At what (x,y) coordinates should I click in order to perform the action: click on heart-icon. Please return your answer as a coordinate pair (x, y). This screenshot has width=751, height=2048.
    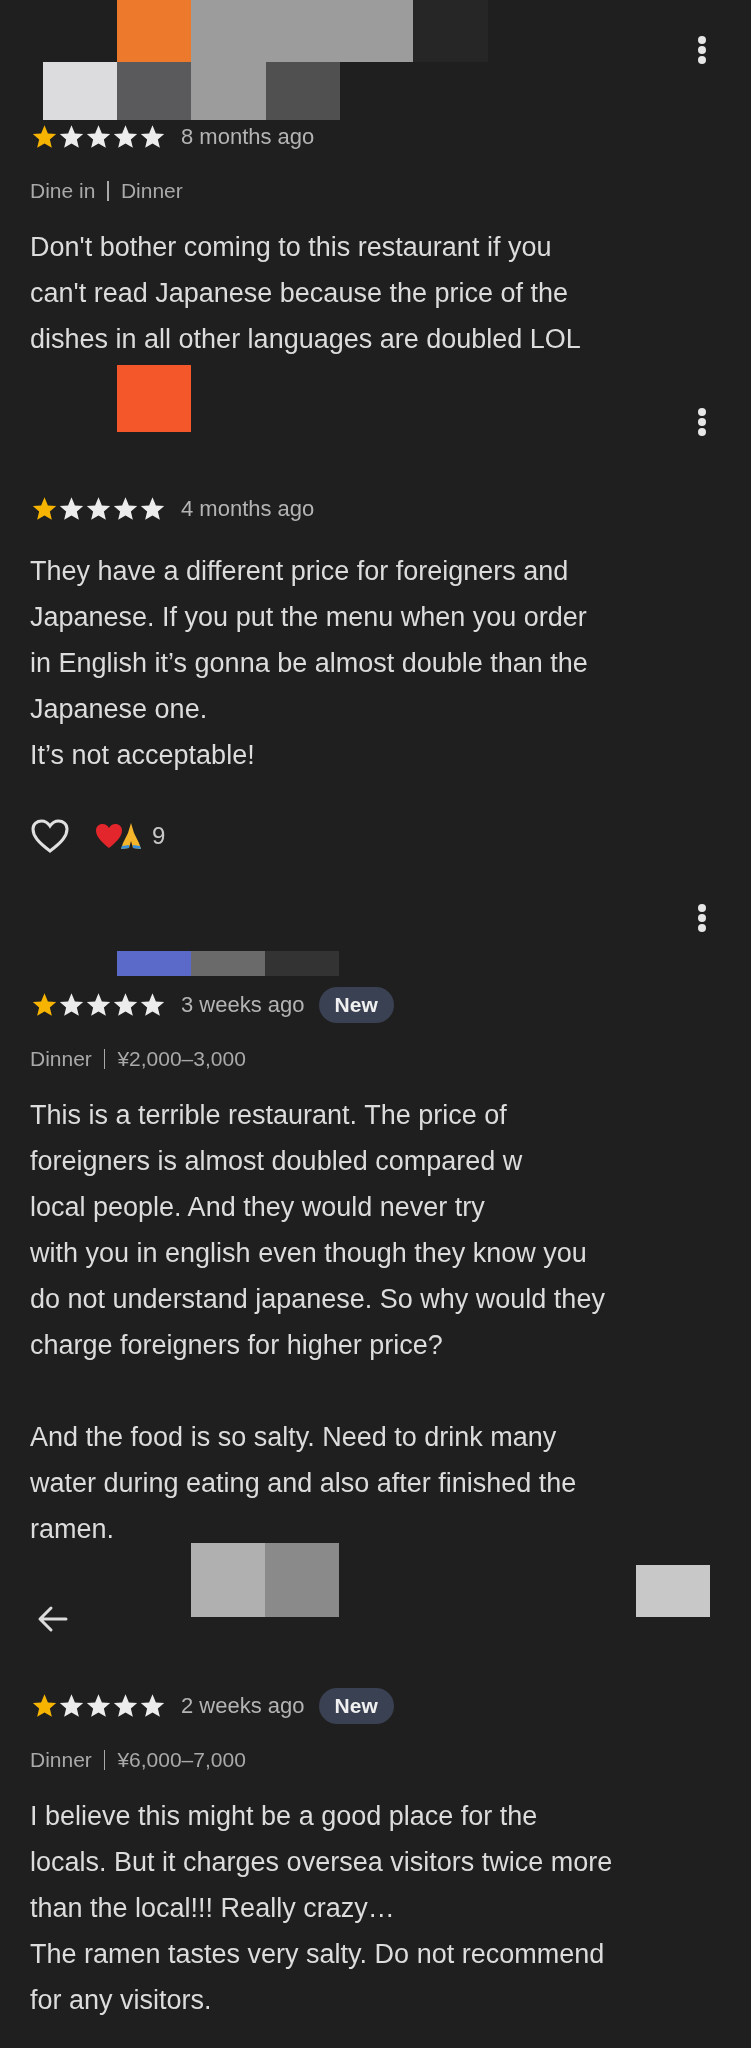
    Looking at the image, I should click on (109, 836).